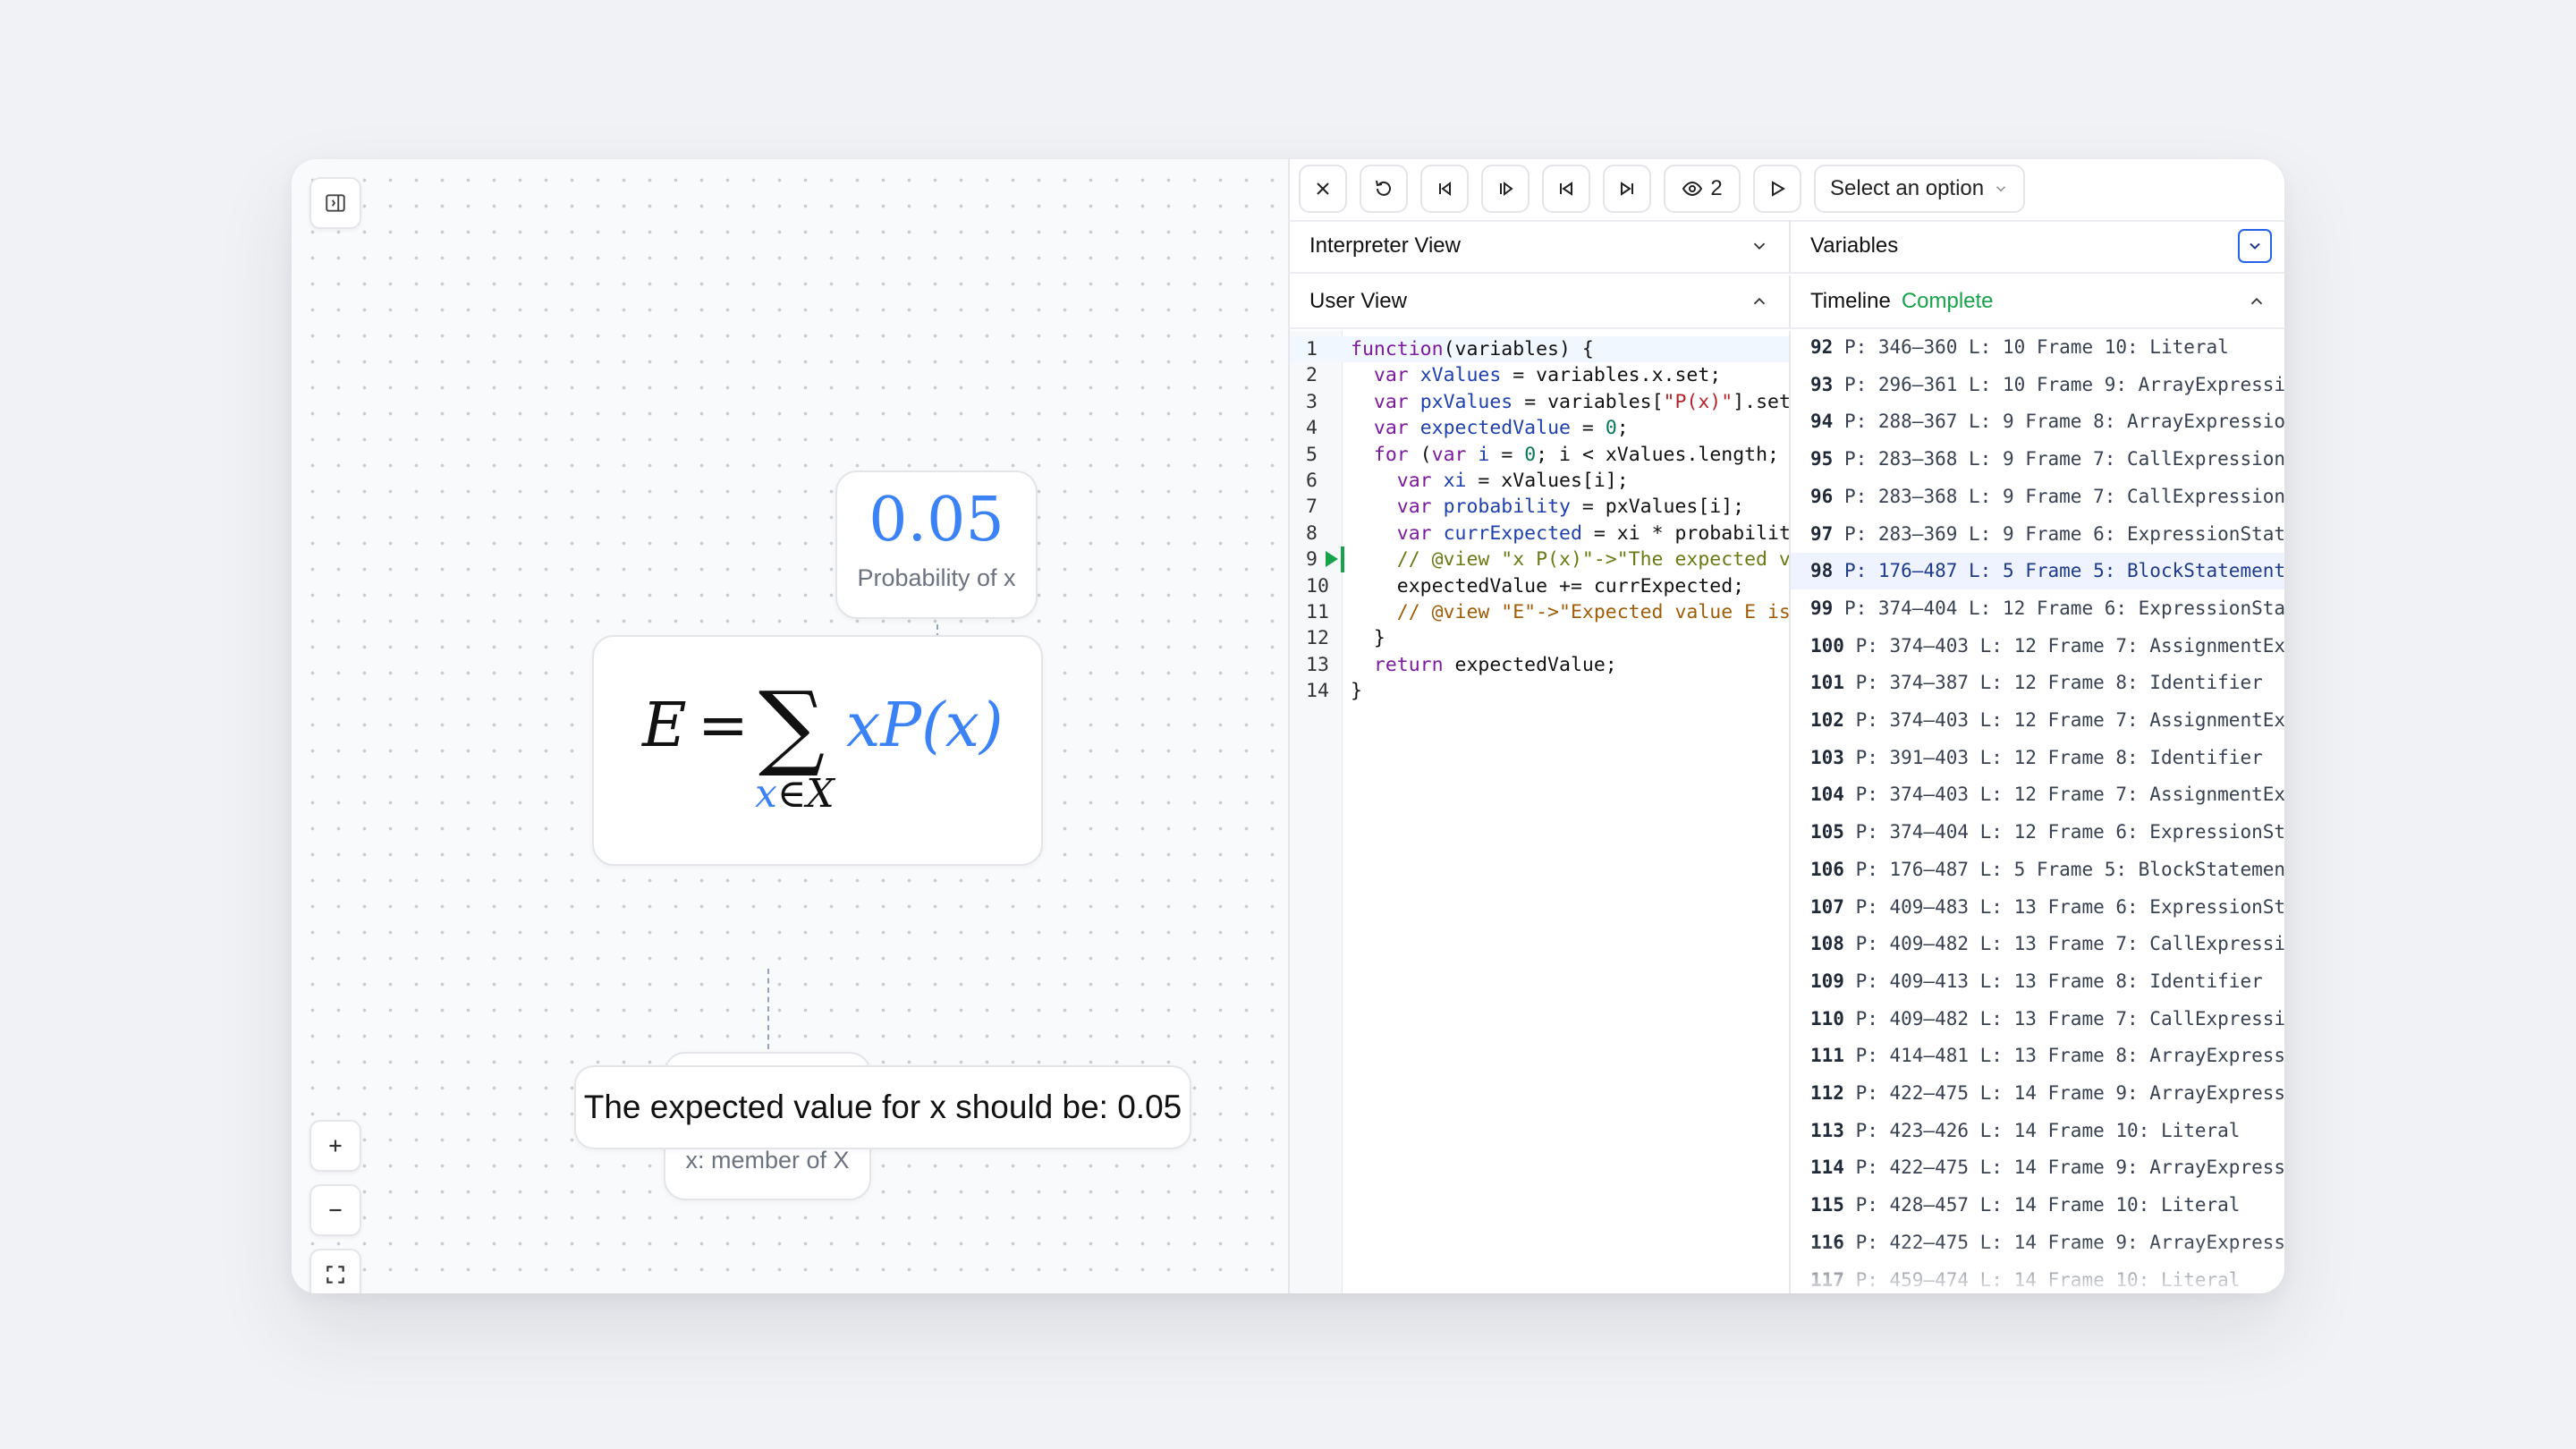 The height and width of the screenshot is (1449, 2576). Describe the element at coordinates (1384, 189) in the screenshot. I see `restart-button` at that location.